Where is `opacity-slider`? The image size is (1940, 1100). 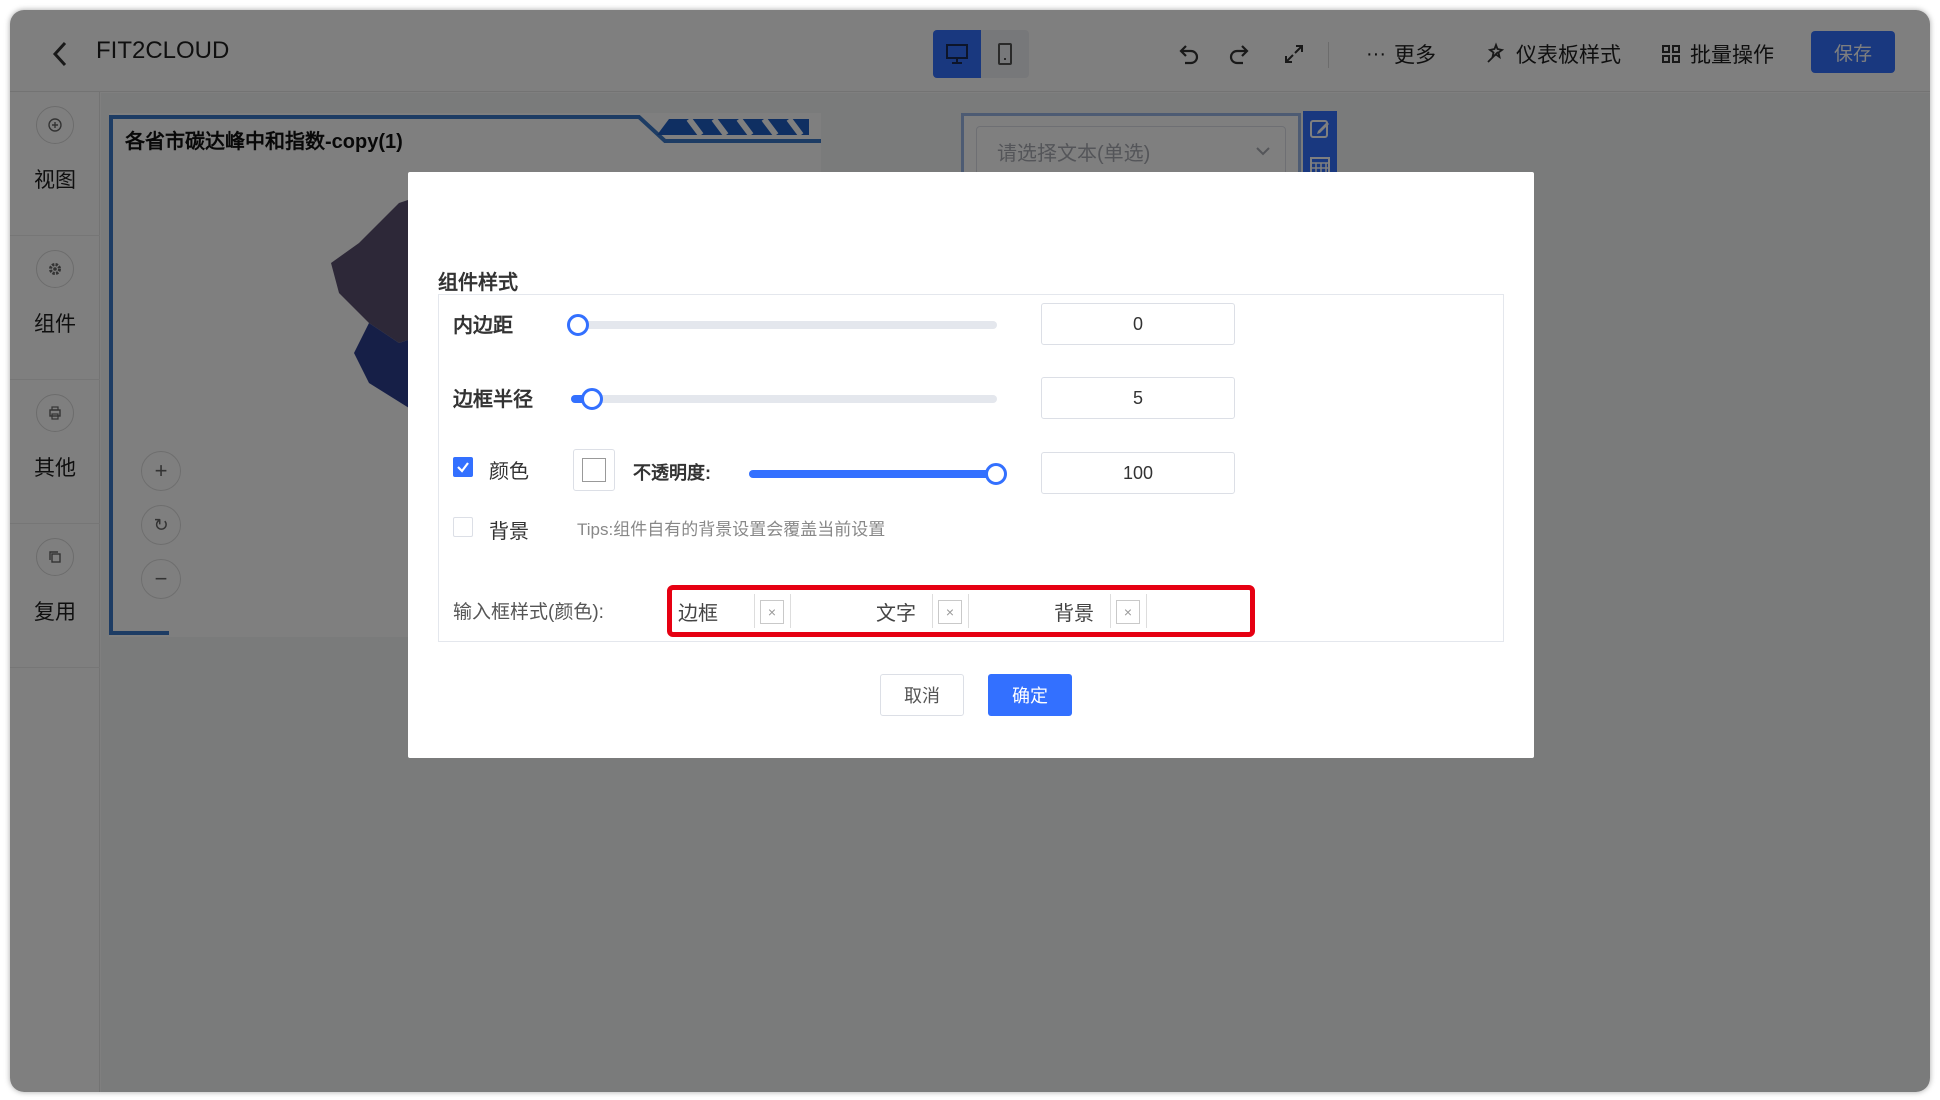 opacity-slider is located at coordinates (878, 474).